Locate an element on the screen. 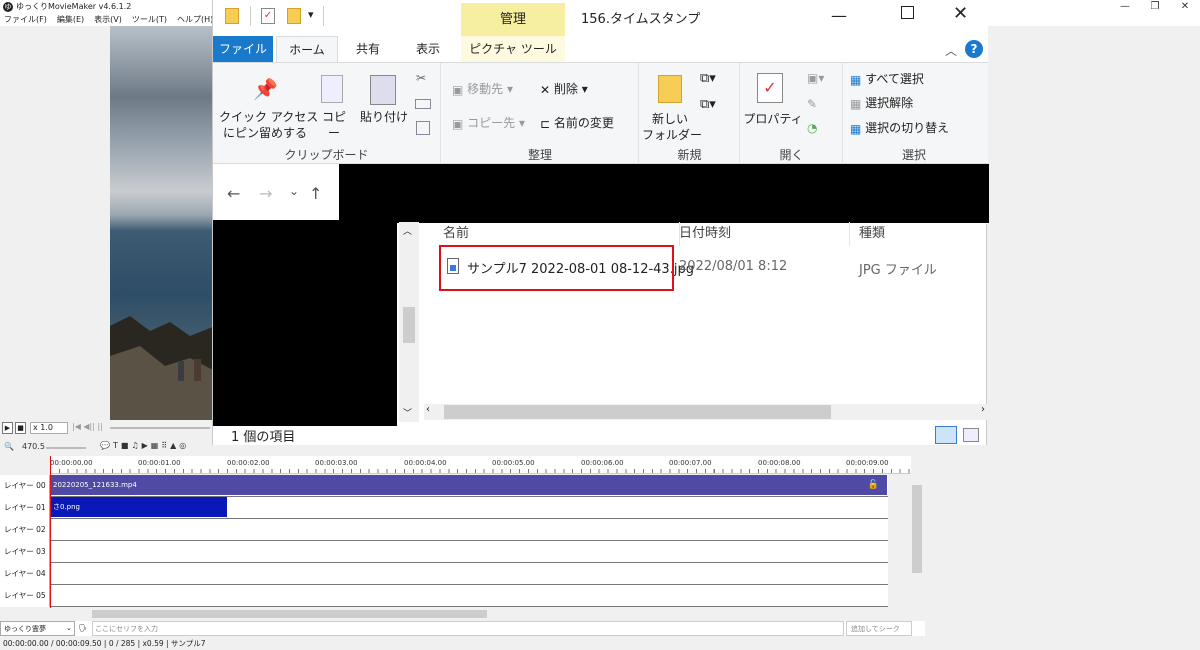 This screenshot has width=1200, height=650. help-icon: ? is located at coordinates (974, 49).